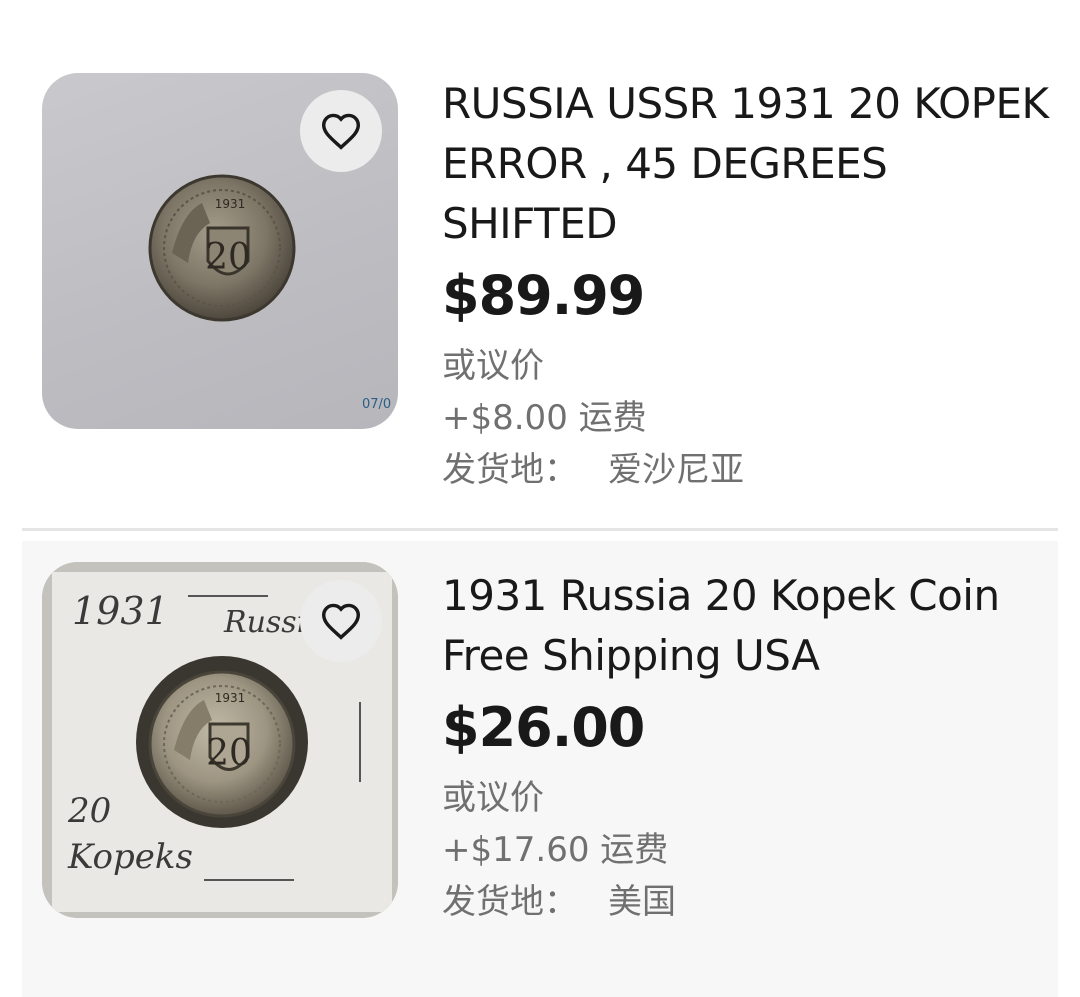  What do you see at coordinates (747, 470) in the screenshot?
I see `ships-from: 发货地： 爱沙尼亚` at bounding box center [747, 470].